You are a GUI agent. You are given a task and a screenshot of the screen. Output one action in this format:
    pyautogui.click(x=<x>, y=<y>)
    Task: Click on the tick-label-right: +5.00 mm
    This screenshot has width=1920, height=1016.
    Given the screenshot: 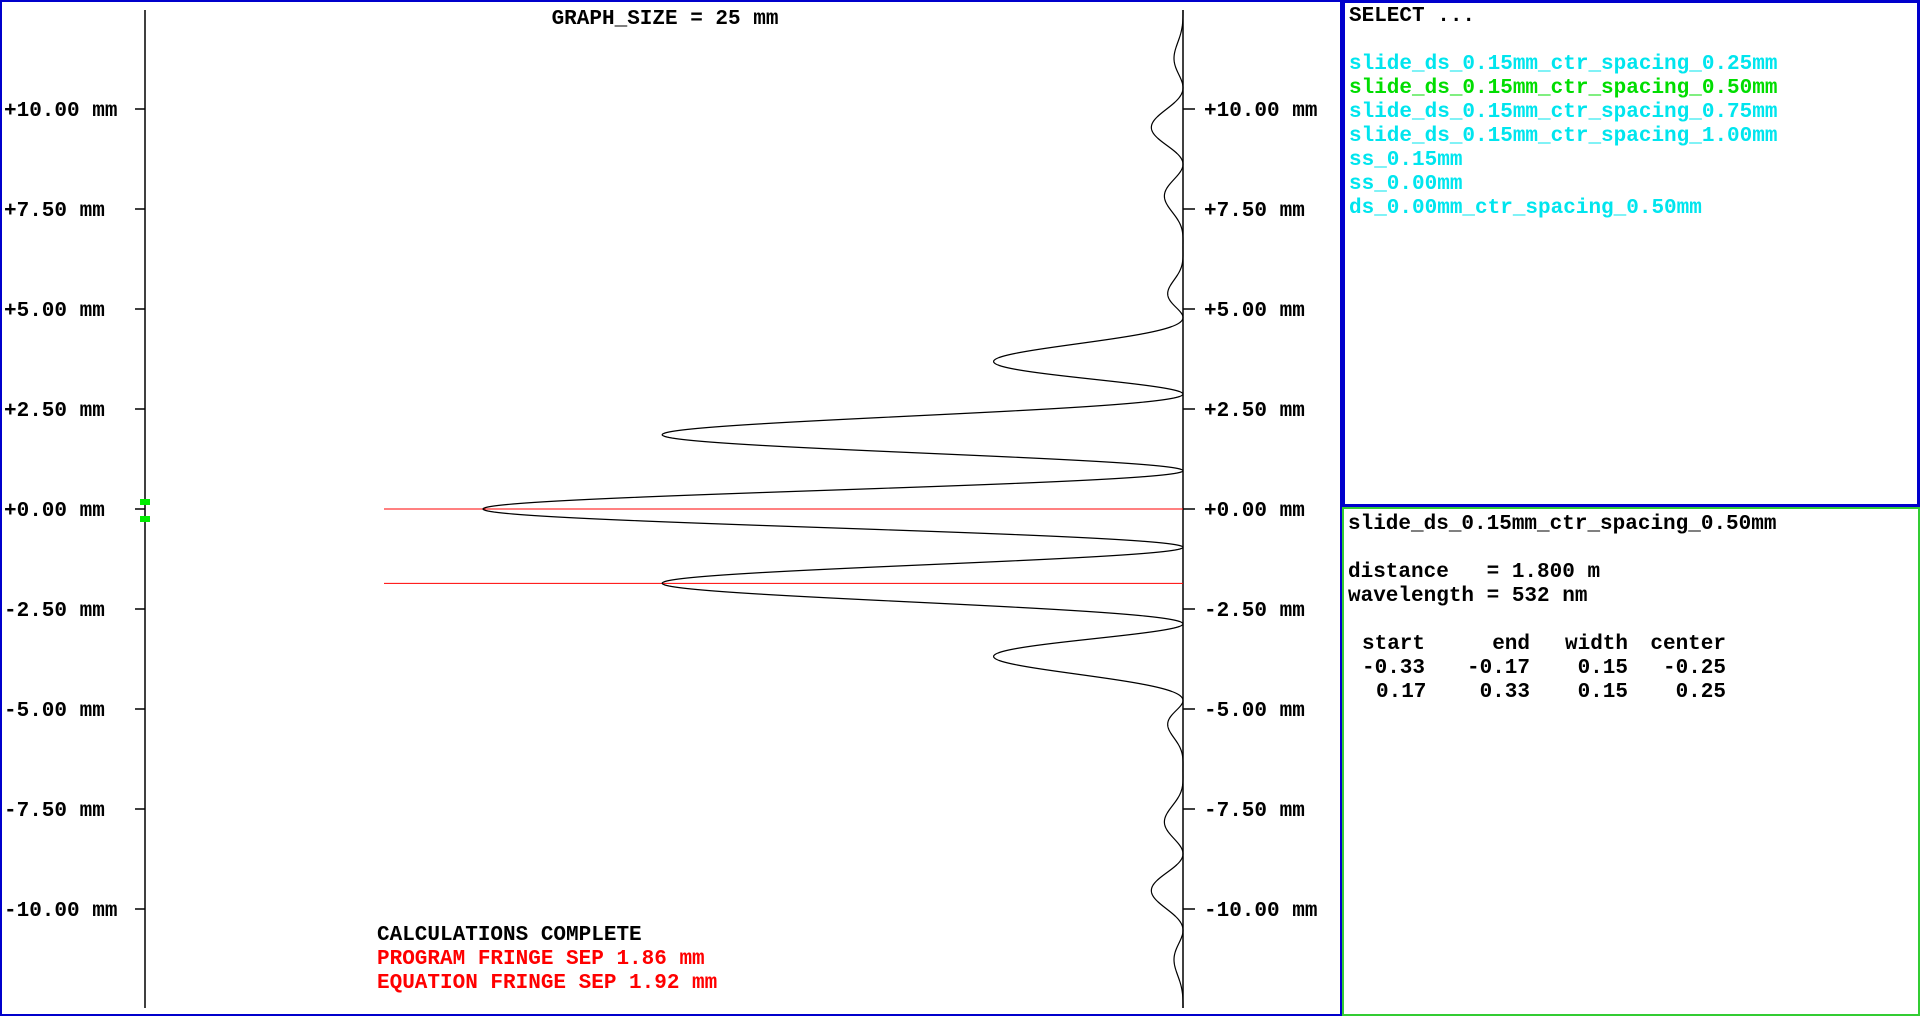 What is the action you would take?
    pyautogui.click(x=1254, y=311)
    